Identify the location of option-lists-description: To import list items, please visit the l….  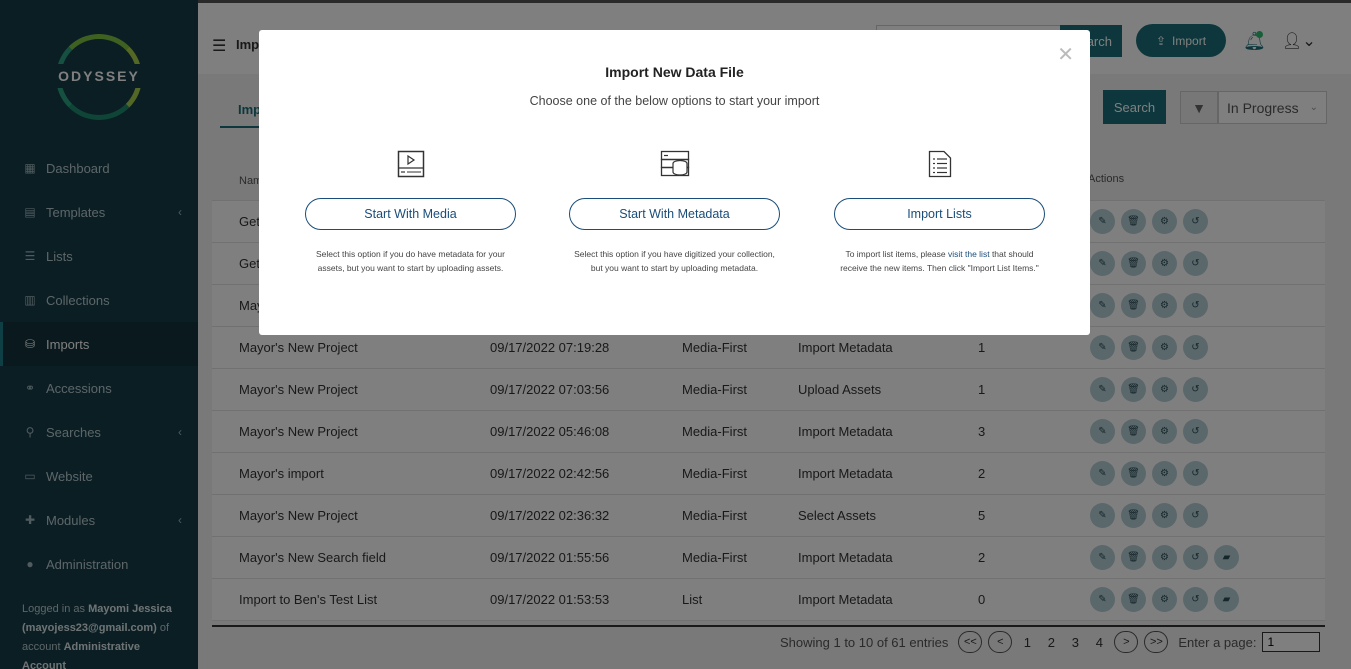
(939, 261).